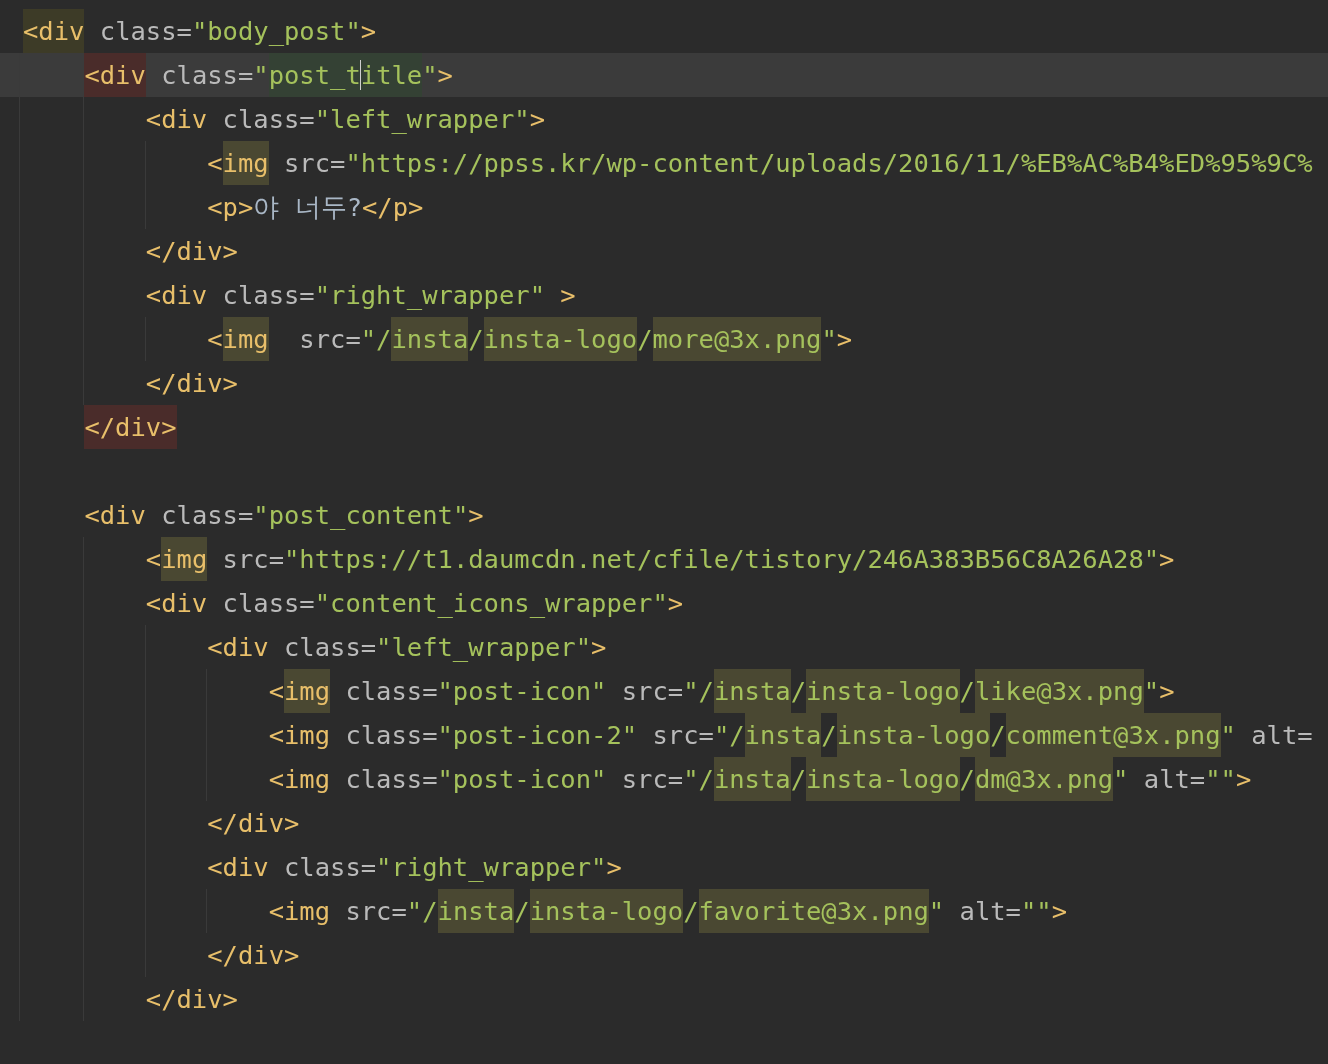 This screenshot has height=1064, width=1328. I want to click on code-line: <img src="https://t1.daumcdn.net/cfile/tistory/246A383B56C8A26A28">, so click(664, 559).